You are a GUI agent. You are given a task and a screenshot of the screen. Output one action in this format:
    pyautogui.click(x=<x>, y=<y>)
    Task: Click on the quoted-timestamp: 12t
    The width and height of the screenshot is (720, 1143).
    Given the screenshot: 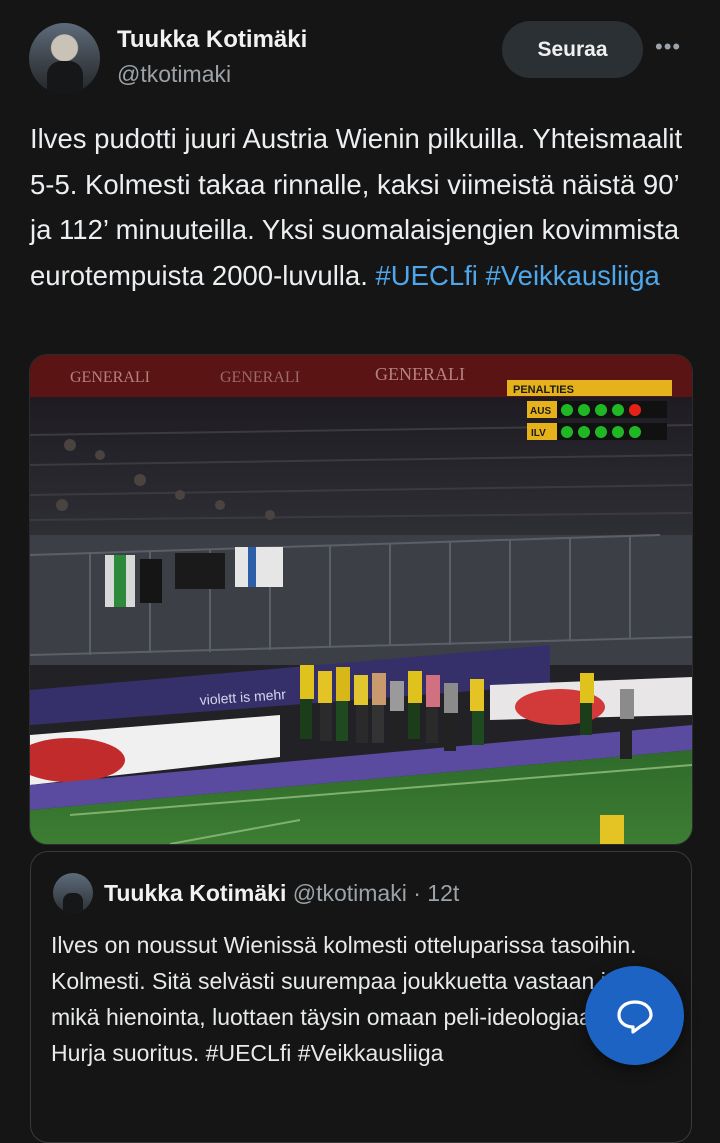 What is the action you would take?
    pyautogui.click(x=443, y=893)
    